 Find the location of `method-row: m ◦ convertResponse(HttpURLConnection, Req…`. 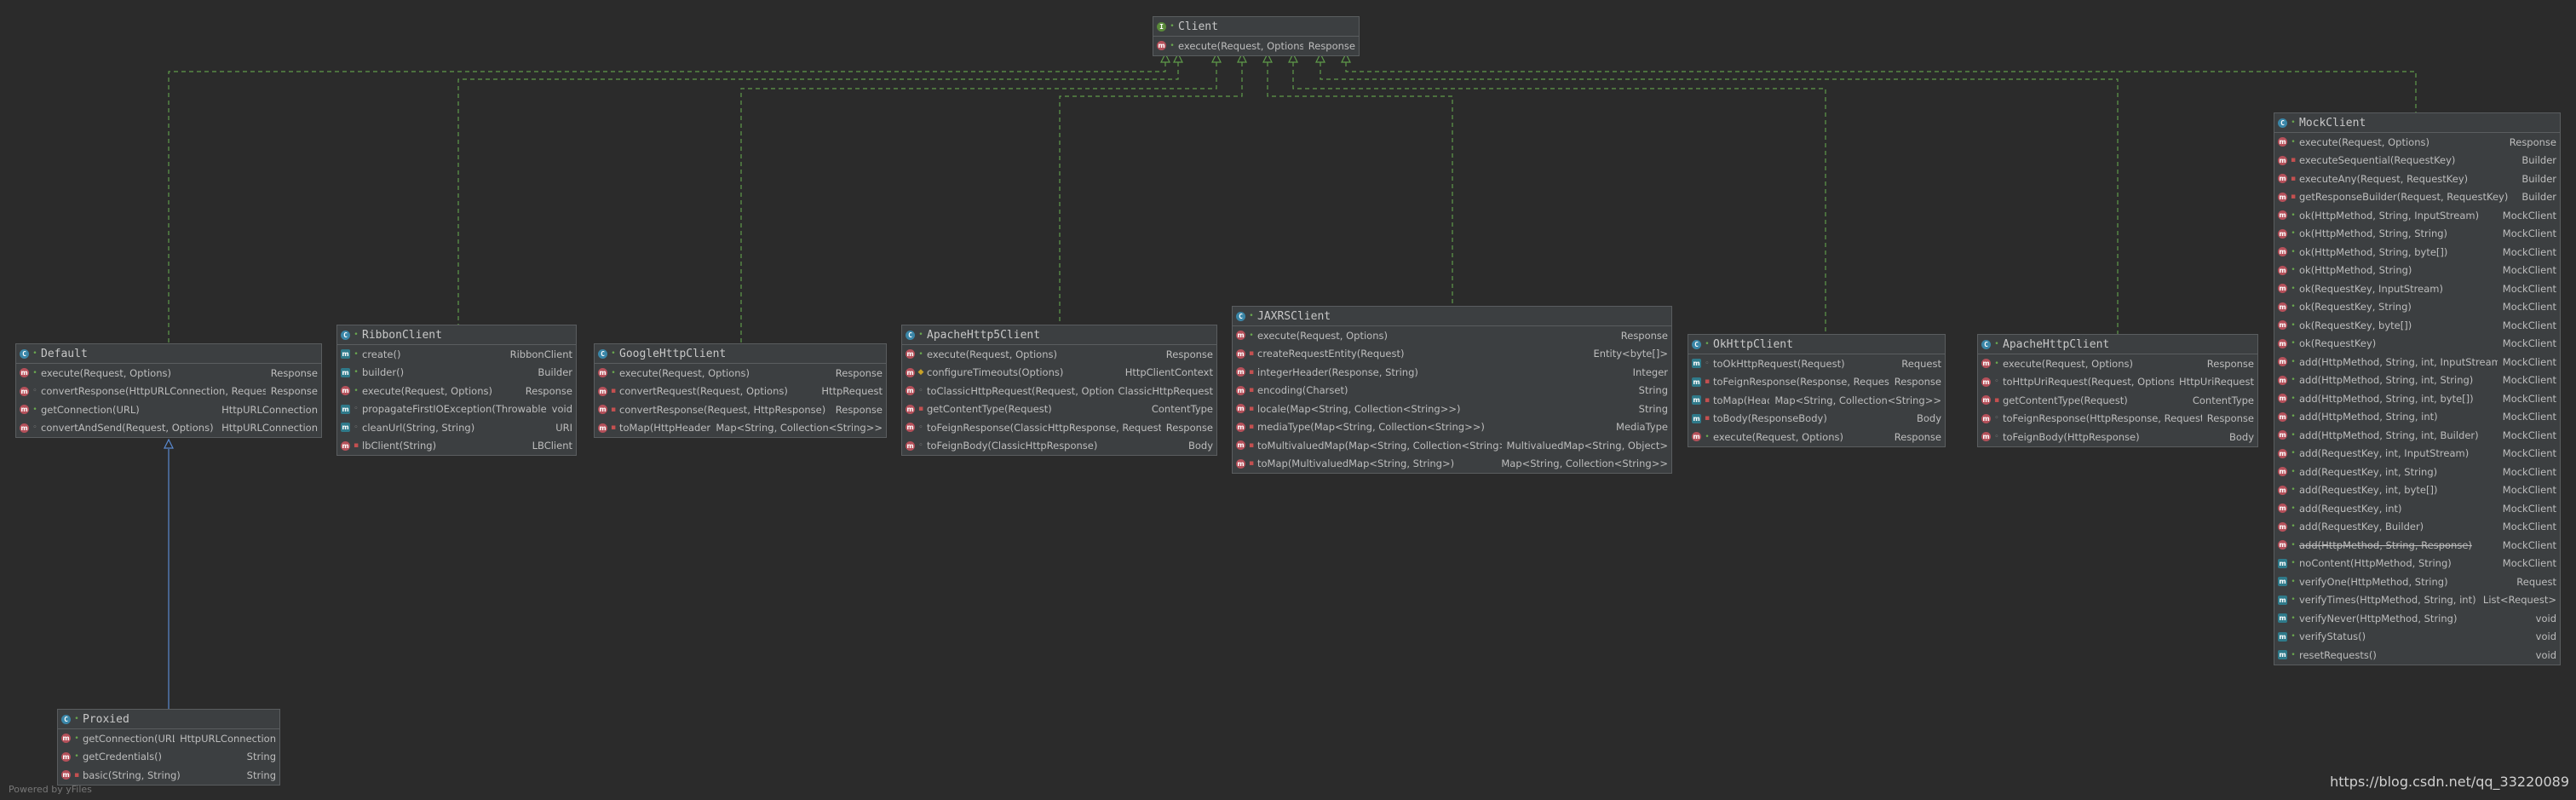

method-row: m ◦ convertResponse(HttpURLConnection, Req… is located at coordinates (168, 392).